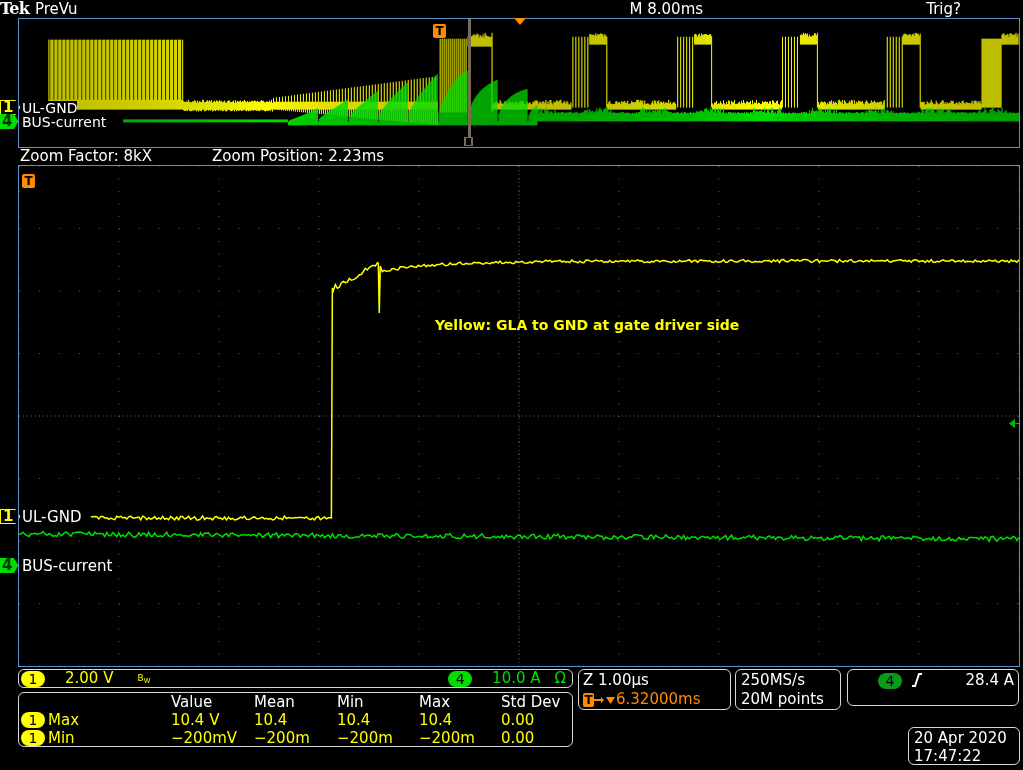  Describe the element at coordinates (89, 678) in the screenshot. I see `scale-value: 2.00 V` at that location.